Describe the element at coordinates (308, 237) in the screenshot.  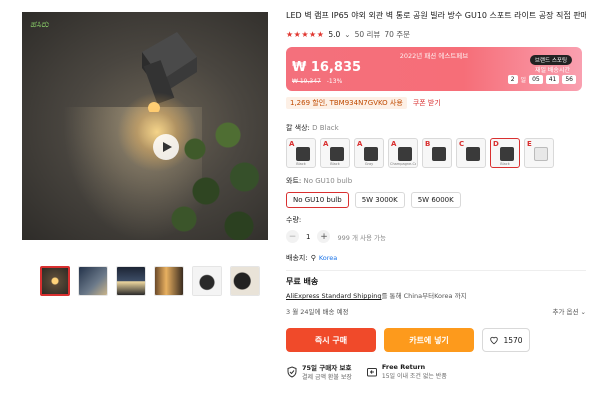
I see `quantity-value: 1` at that location.